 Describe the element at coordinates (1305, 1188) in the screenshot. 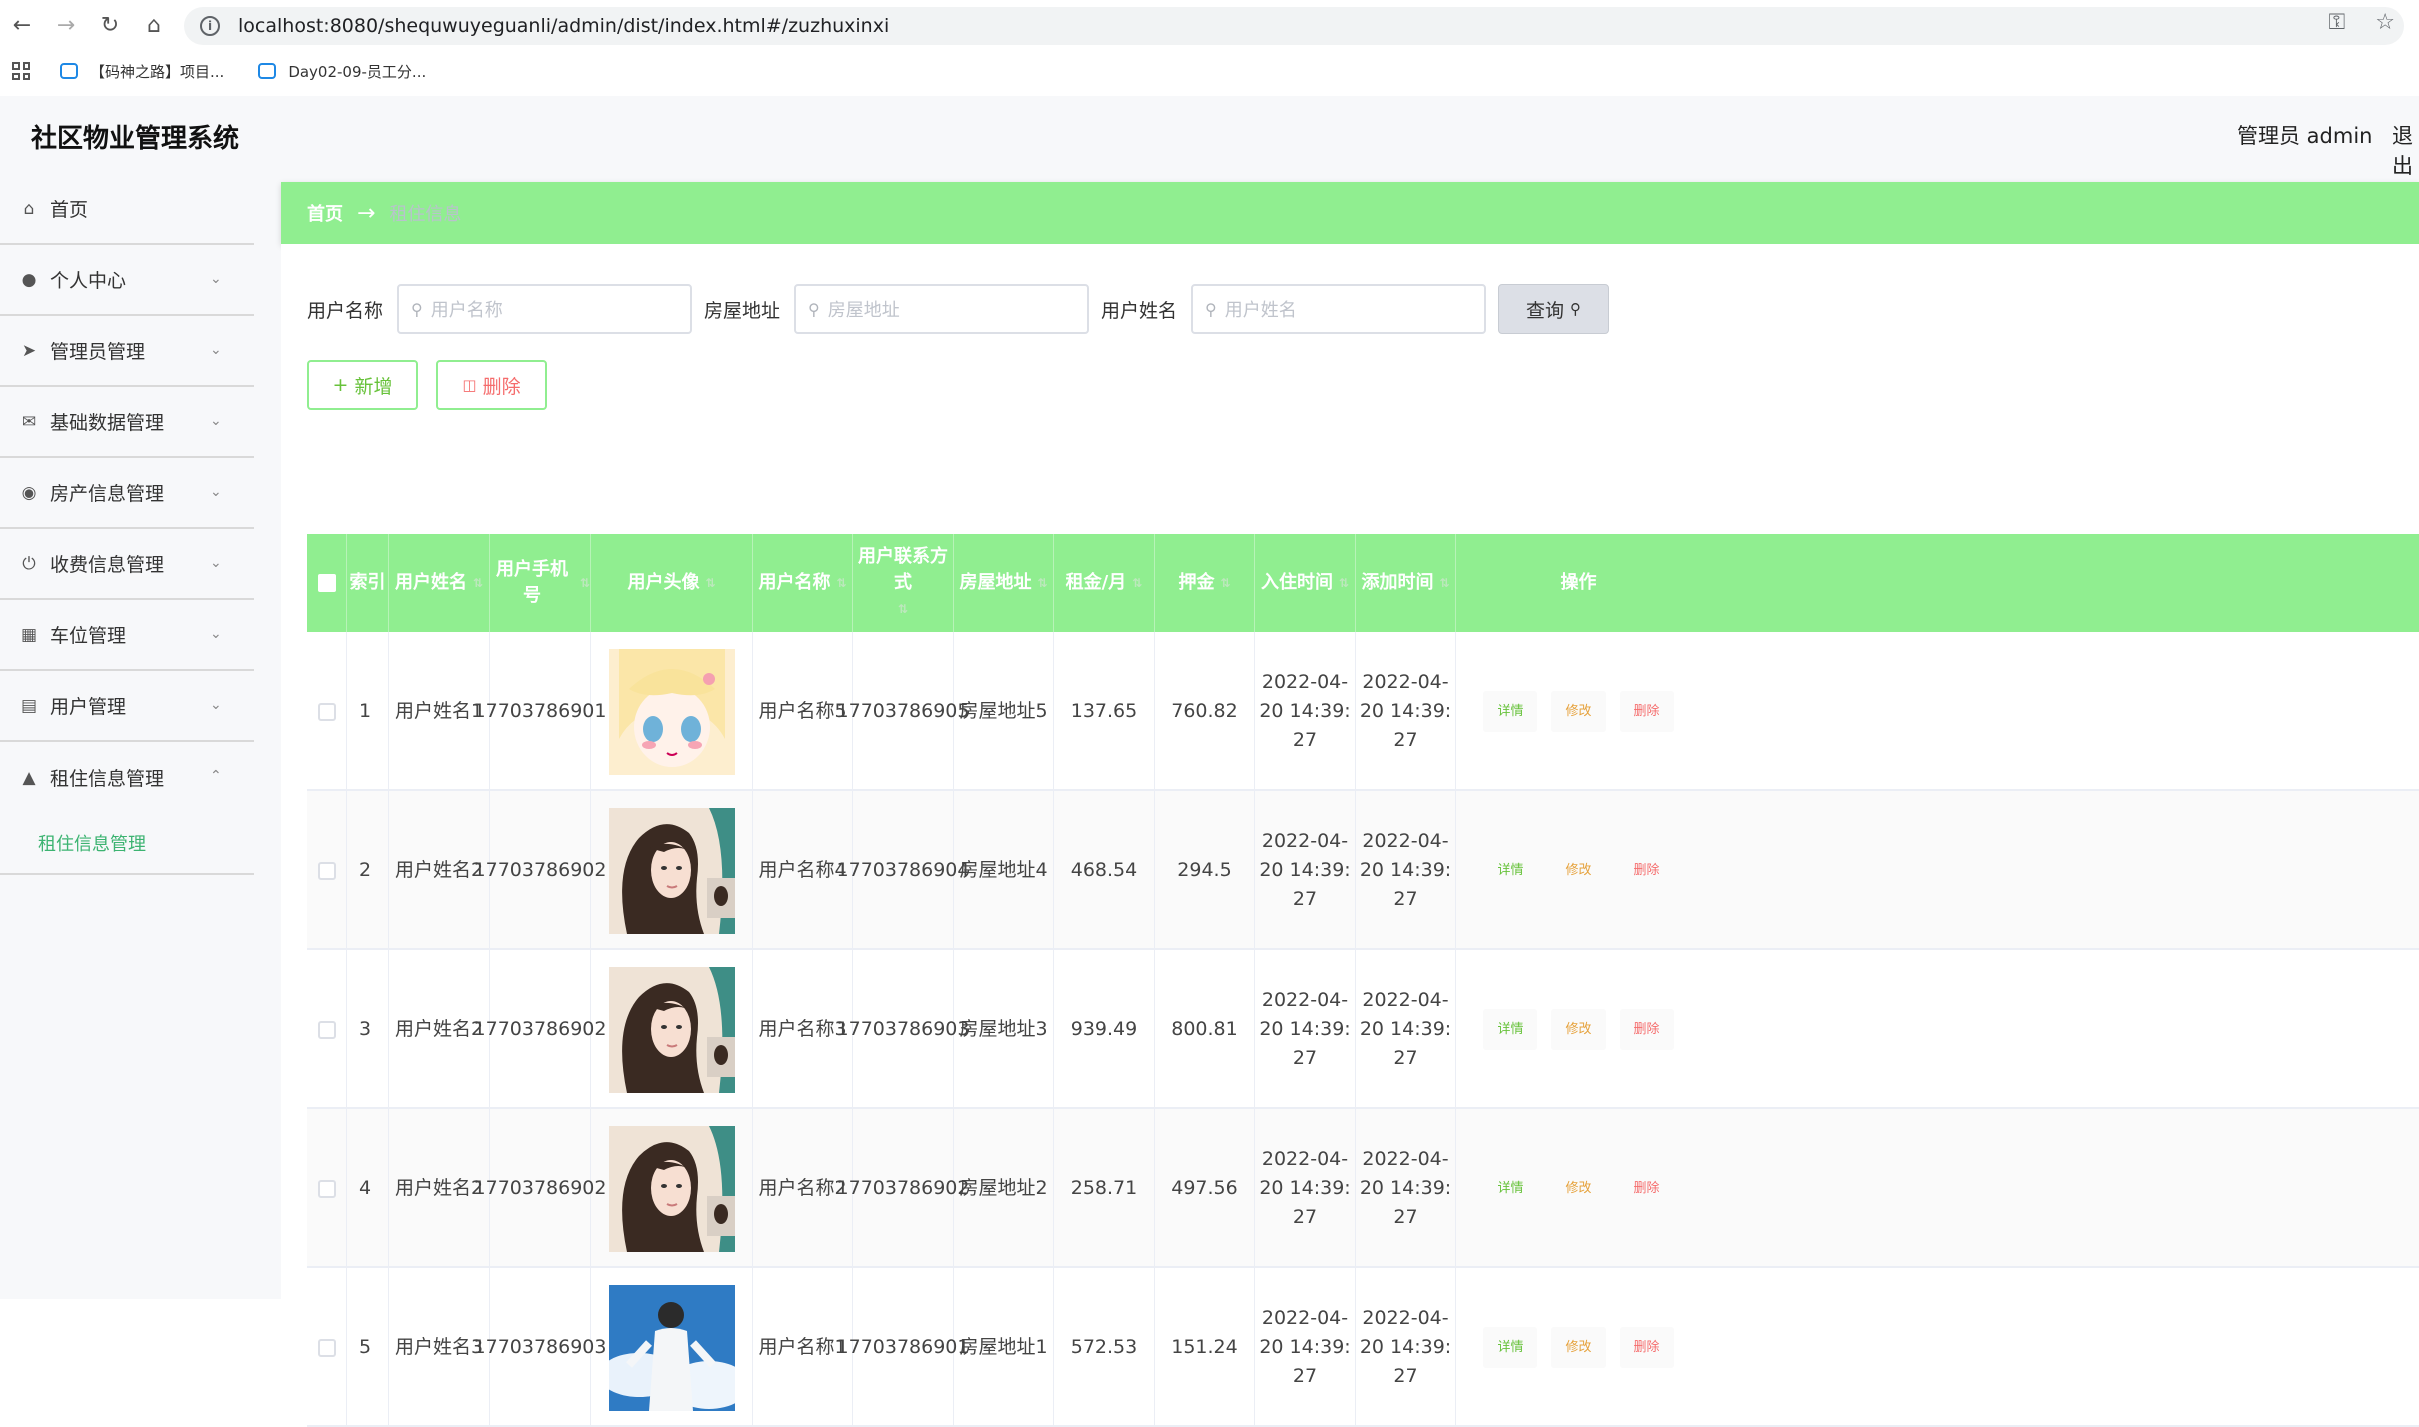

I see `cell-checkin: 2022-04-20 14:39:27` at that location.